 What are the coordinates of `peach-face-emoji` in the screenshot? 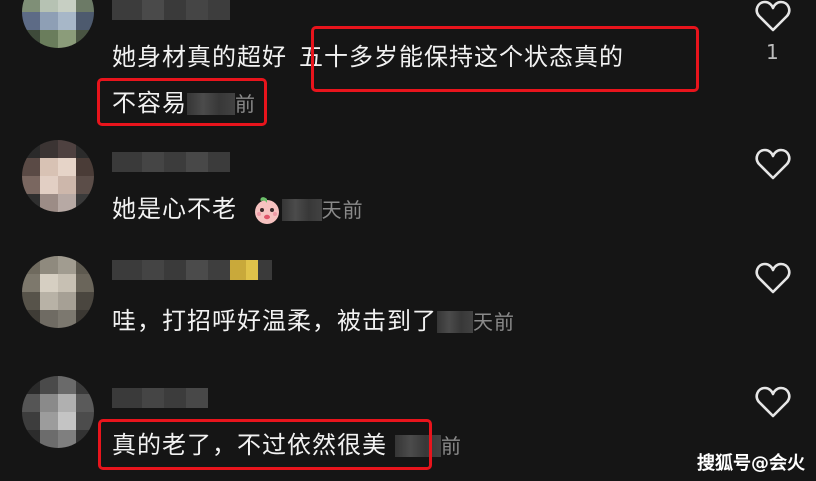 It's located at (267, 210).